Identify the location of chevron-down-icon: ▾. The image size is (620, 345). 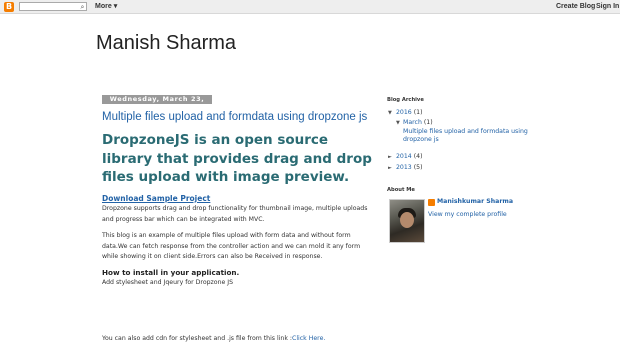
(115, 6).